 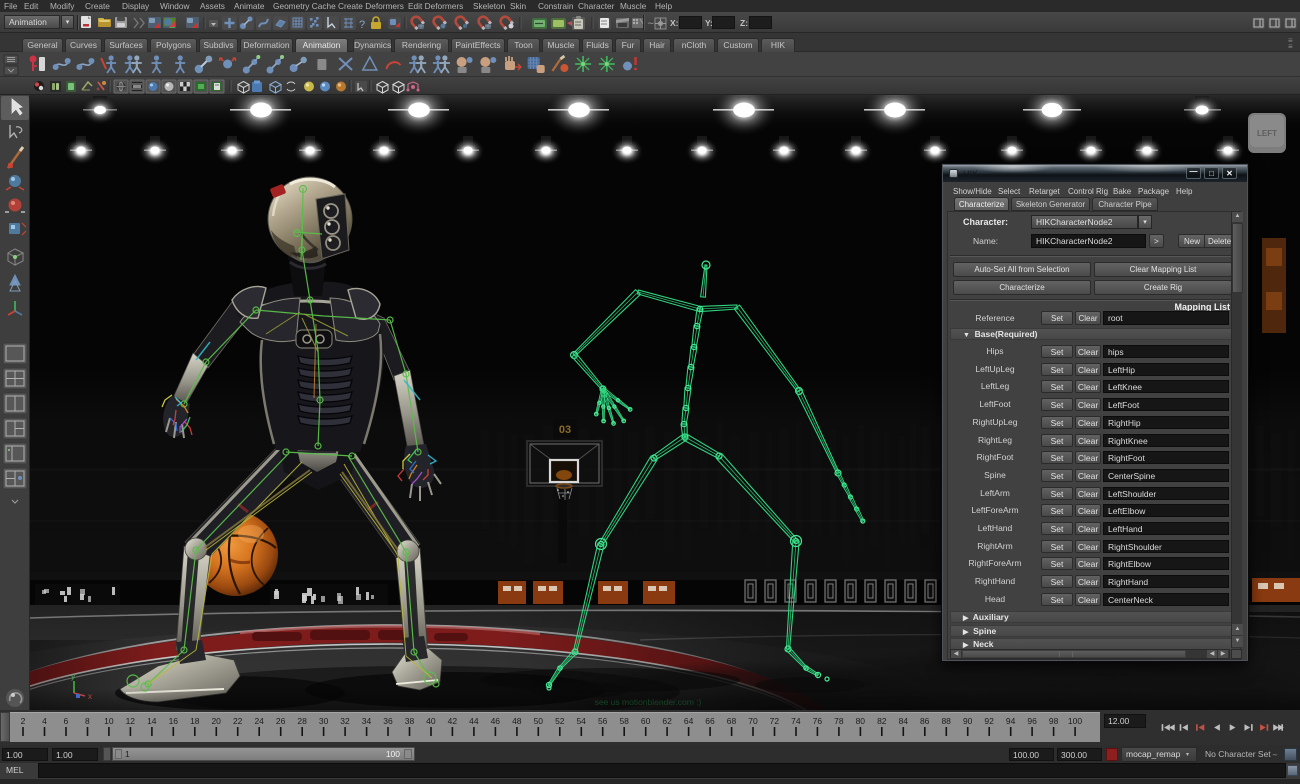 What do you see at coordinates (238, 721) in the screenshot?
I see `svg-text: 22` at bounding box center [238, 721].